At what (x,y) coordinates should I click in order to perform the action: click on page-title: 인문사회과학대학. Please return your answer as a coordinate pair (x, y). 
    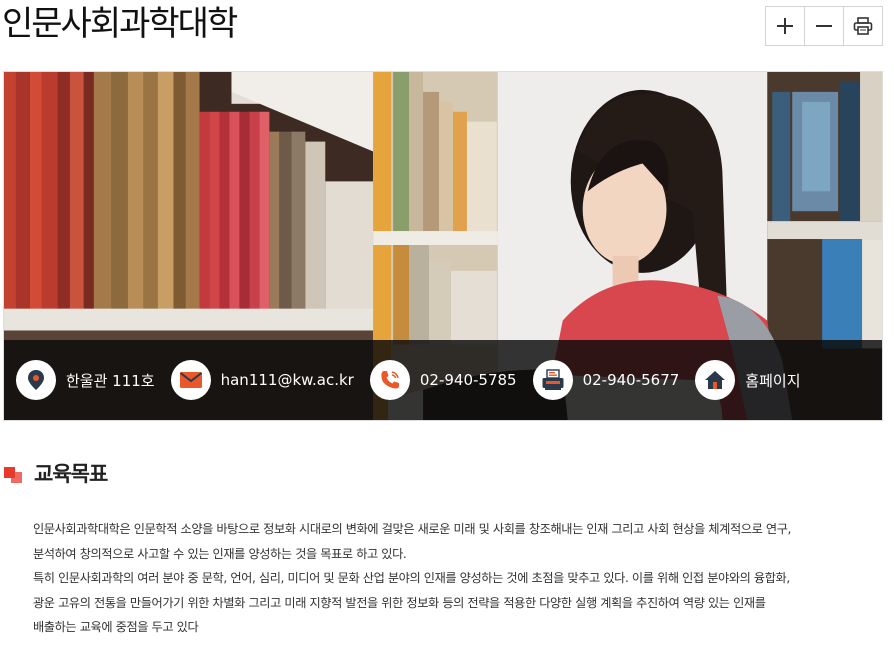
    Looking at the image, I should click on (120, 24).